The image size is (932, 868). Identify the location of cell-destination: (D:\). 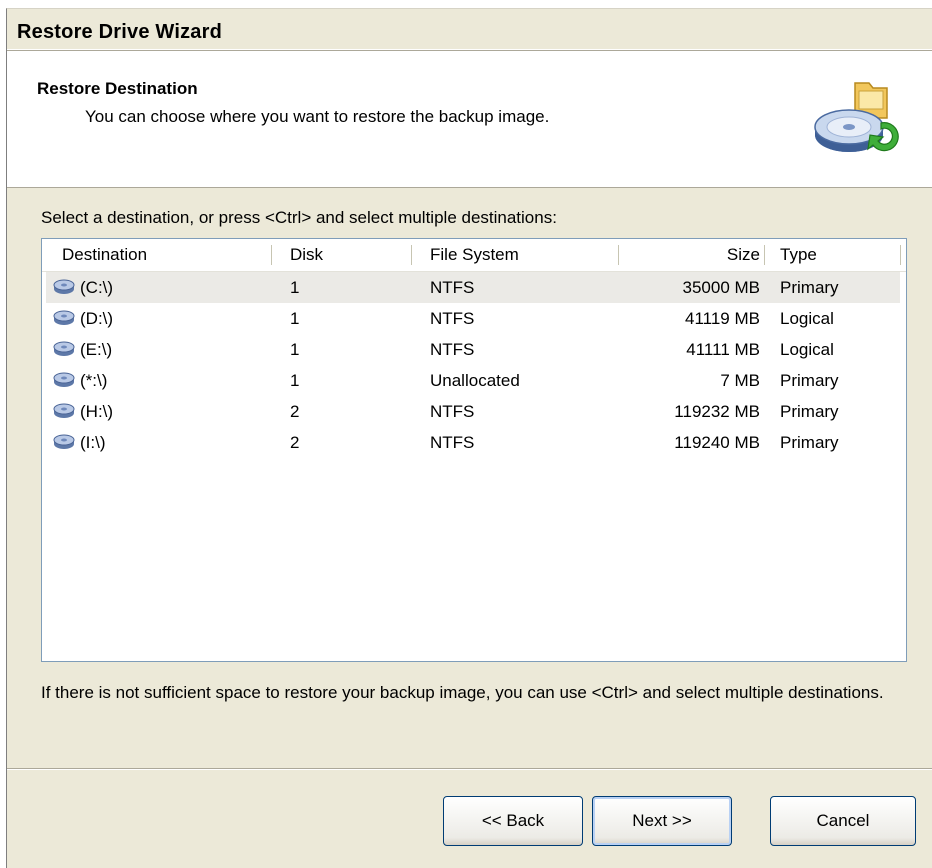
(97, 318).